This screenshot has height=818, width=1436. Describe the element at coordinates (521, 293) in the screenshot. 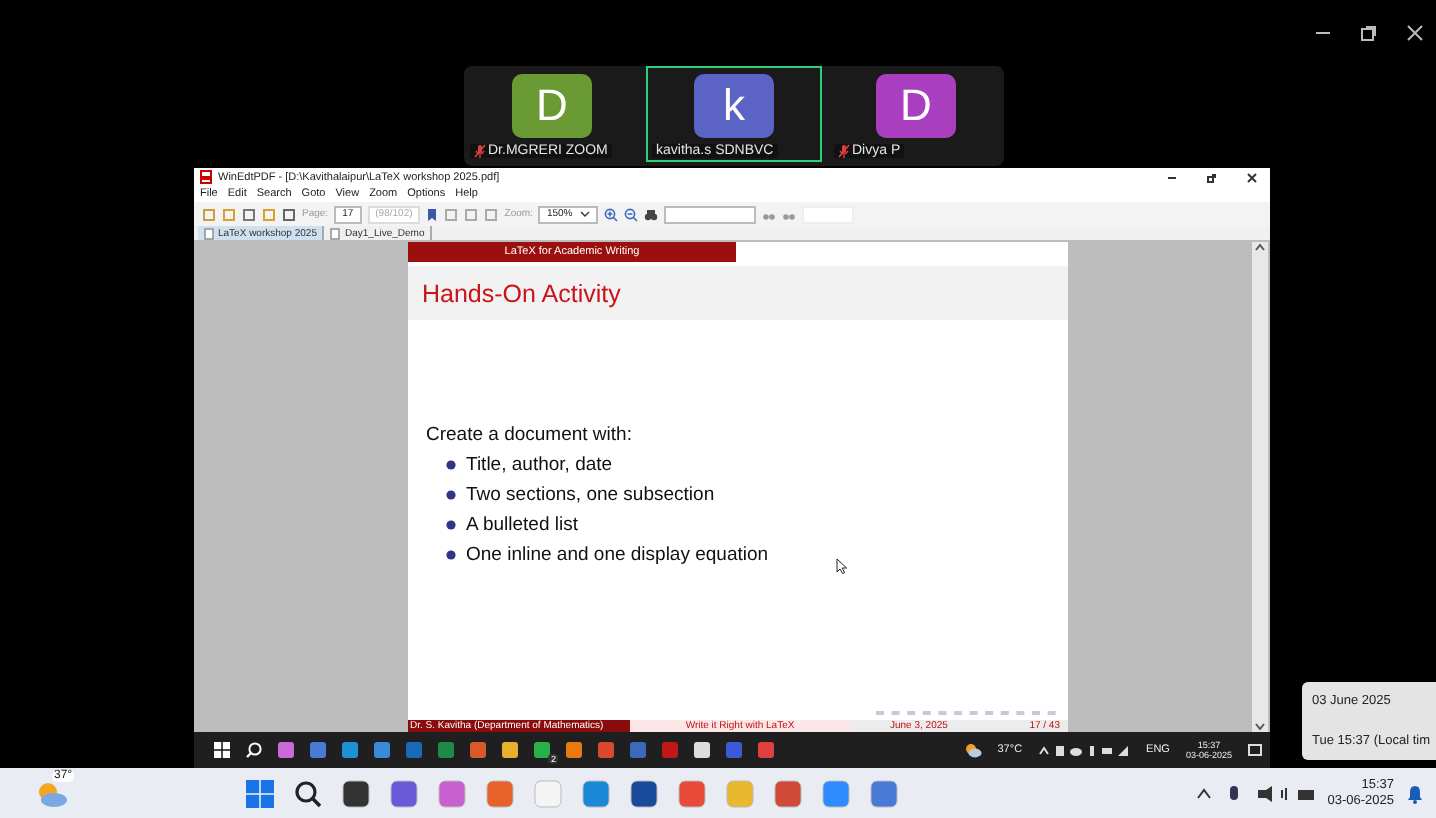

I see `slide-title: Hands-On Activity` at that location.